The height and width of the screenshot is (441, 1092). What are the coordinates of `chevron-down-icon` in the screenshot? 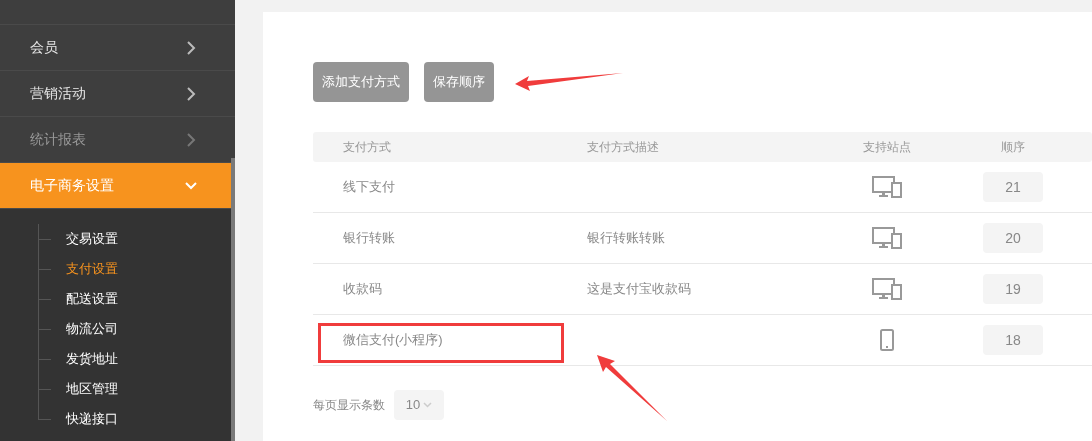 It's located at (428, 405).